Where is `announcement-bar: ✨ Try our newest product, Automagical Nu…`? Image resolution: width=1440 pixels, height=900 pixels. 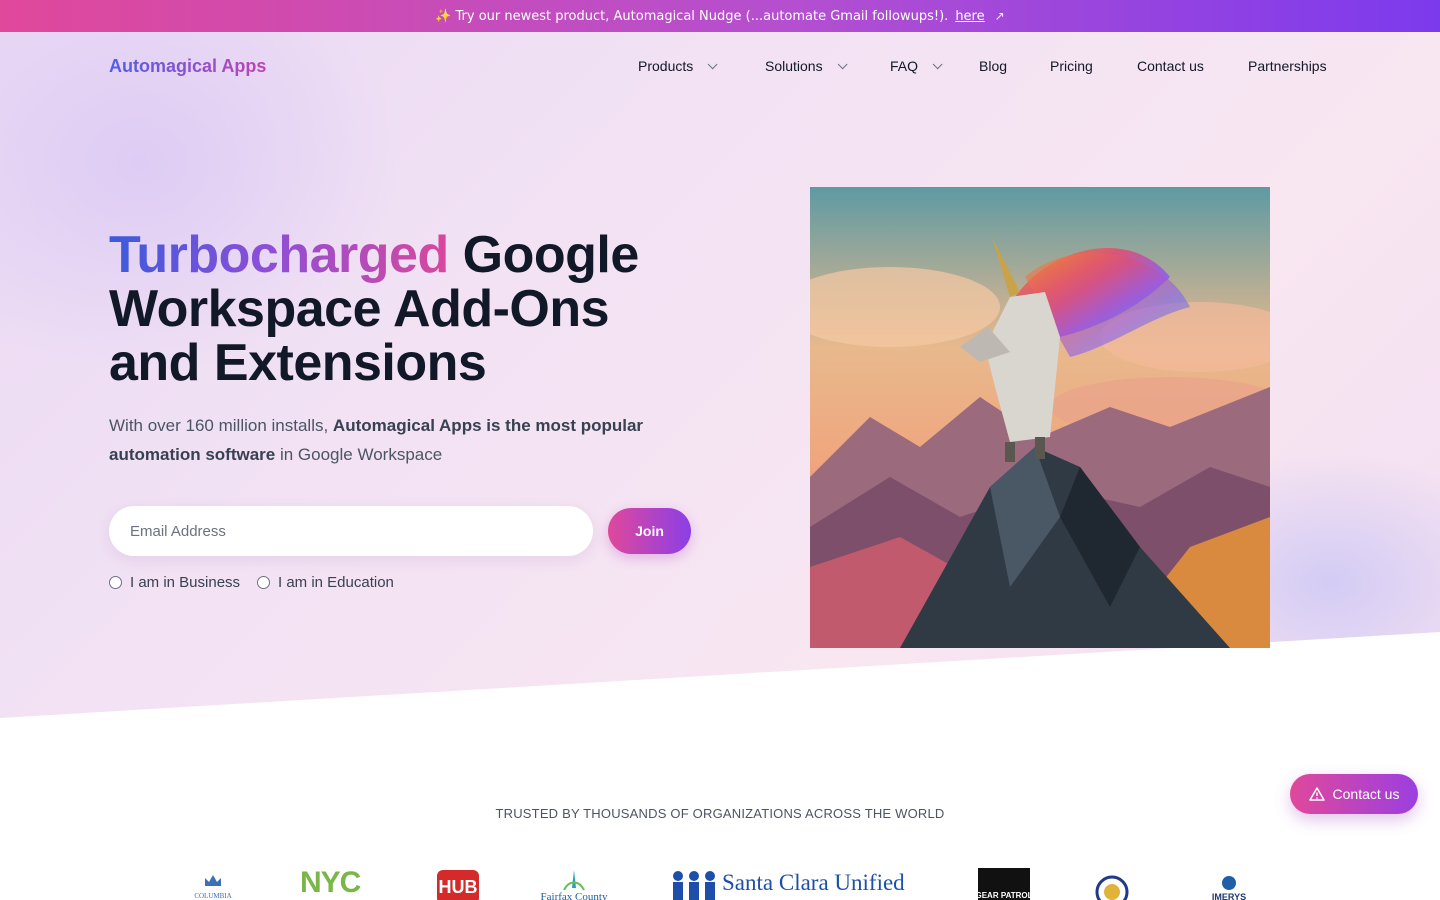 announcement-bar: ✨ Try our newest product, Automagical Nu… is located at coordinates (720, 16).